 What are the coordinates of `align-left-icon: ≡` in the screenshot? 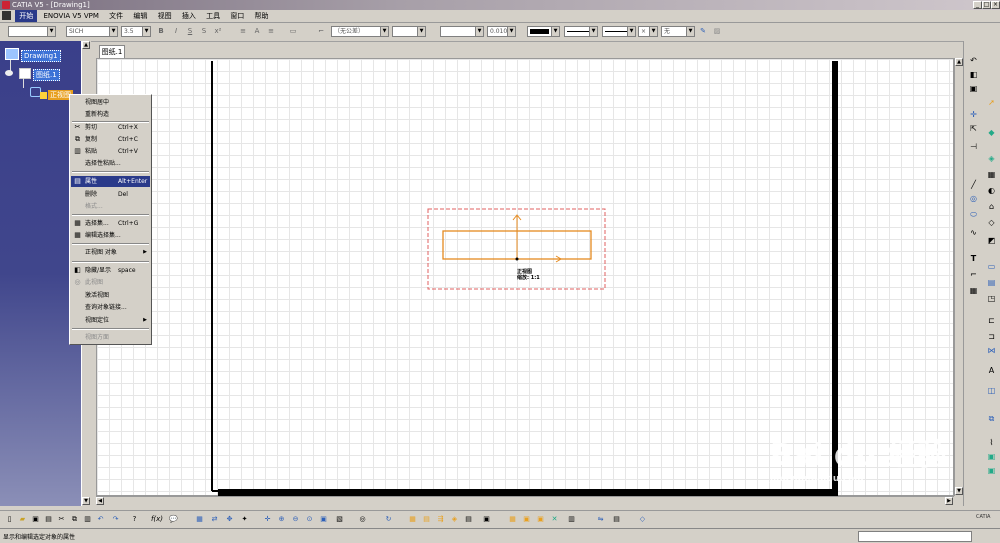 It's located at (243, 31).